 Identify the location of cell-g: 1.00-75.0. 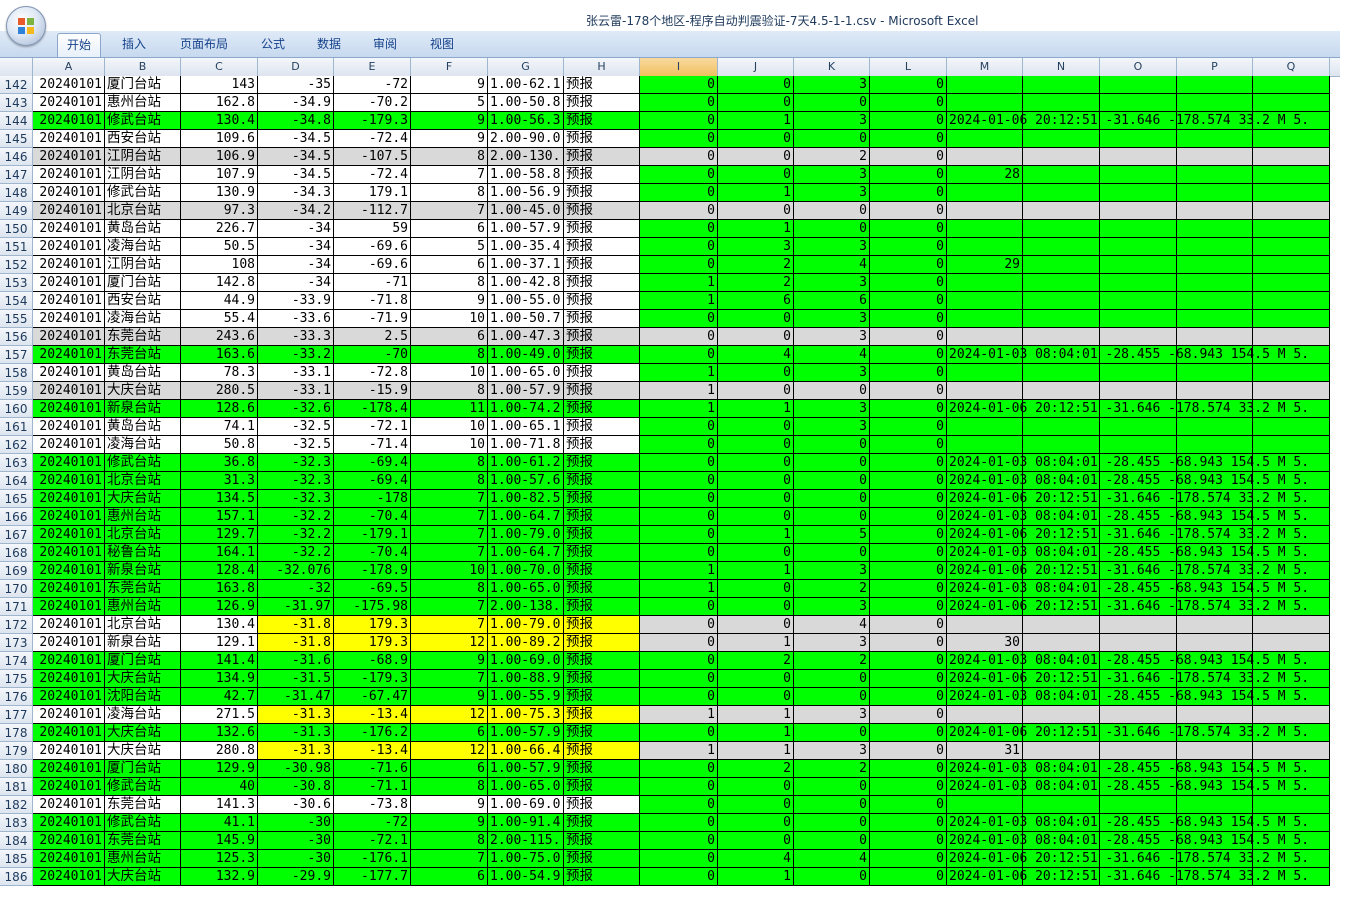
(526, 859).